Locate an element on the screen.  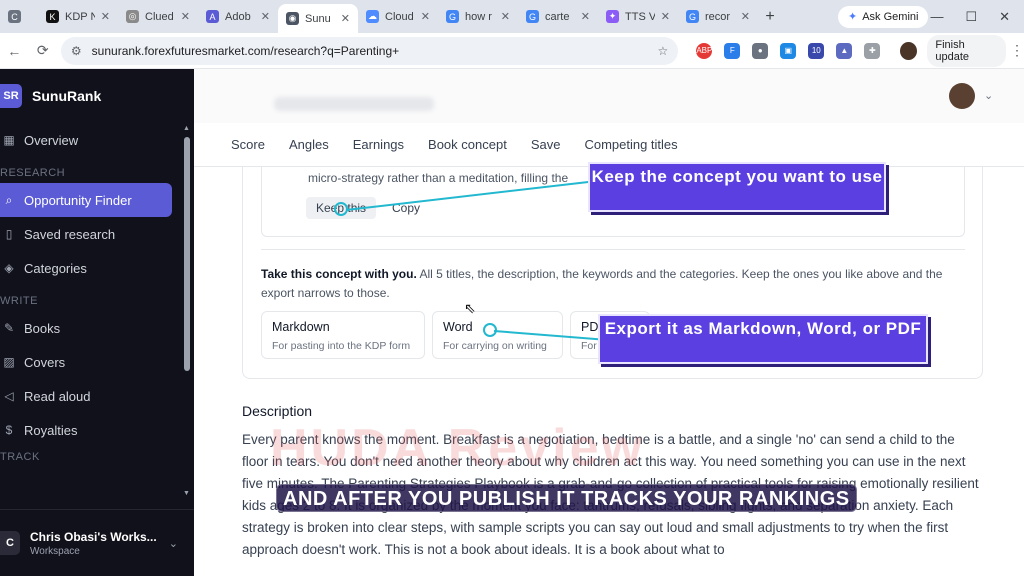
browser-tab: ☁ Cloud ✕ is located at coordinates (398, 17).